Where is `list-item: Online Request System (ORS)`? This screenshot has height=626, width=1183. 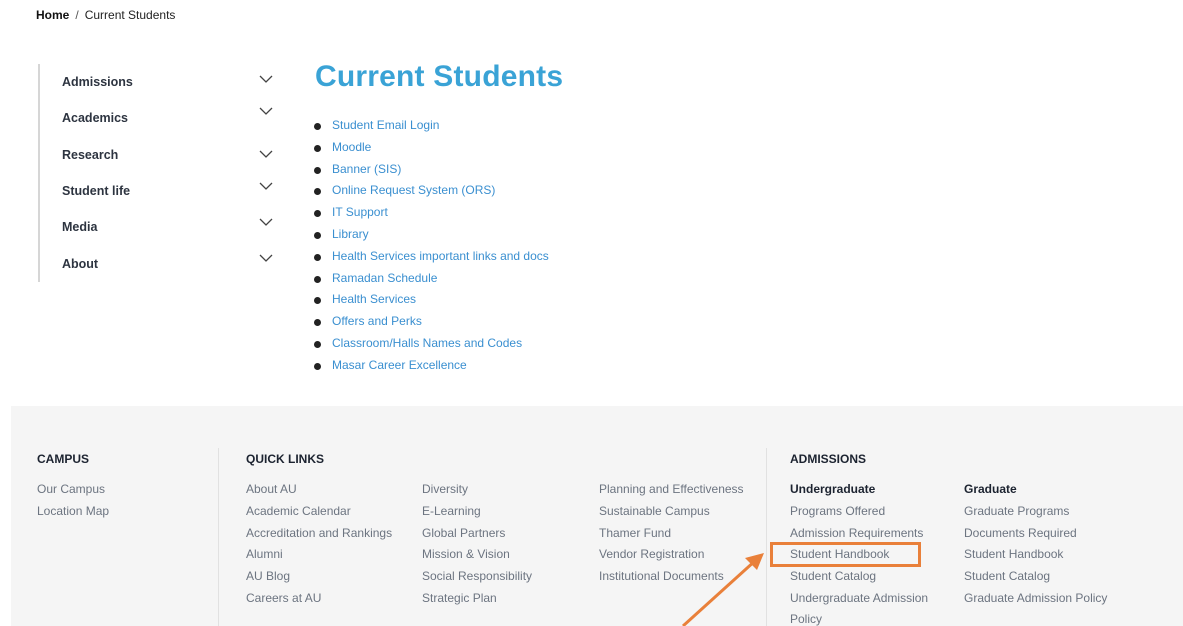
list-item: Online Request System (ORS) is located at coordinates (430, 192).